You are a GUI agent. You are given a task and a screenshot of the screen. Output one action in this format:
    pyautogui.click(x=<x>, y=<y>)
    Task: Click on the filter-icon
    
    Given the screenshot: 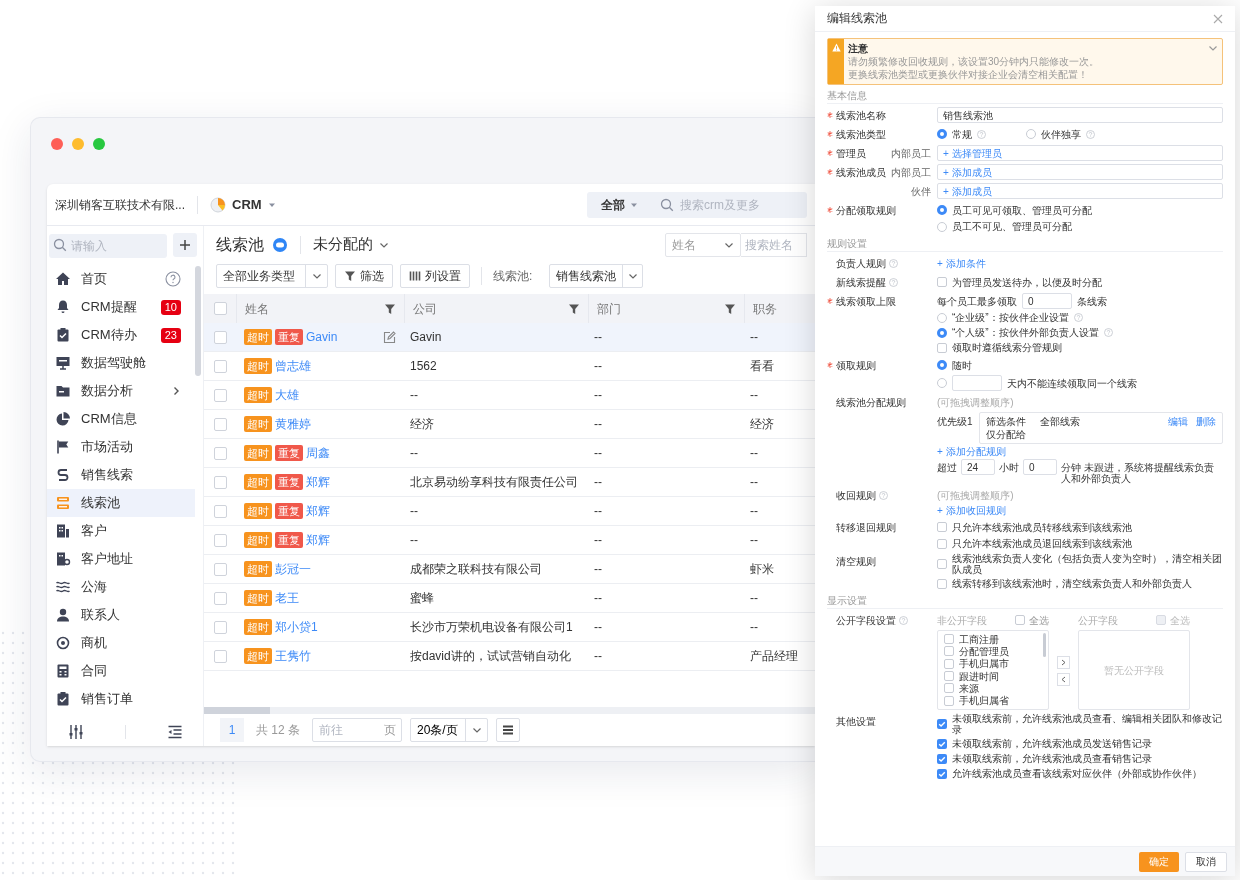 What is the action you would take?
    pyautogui.click(x=730, y=308)
    